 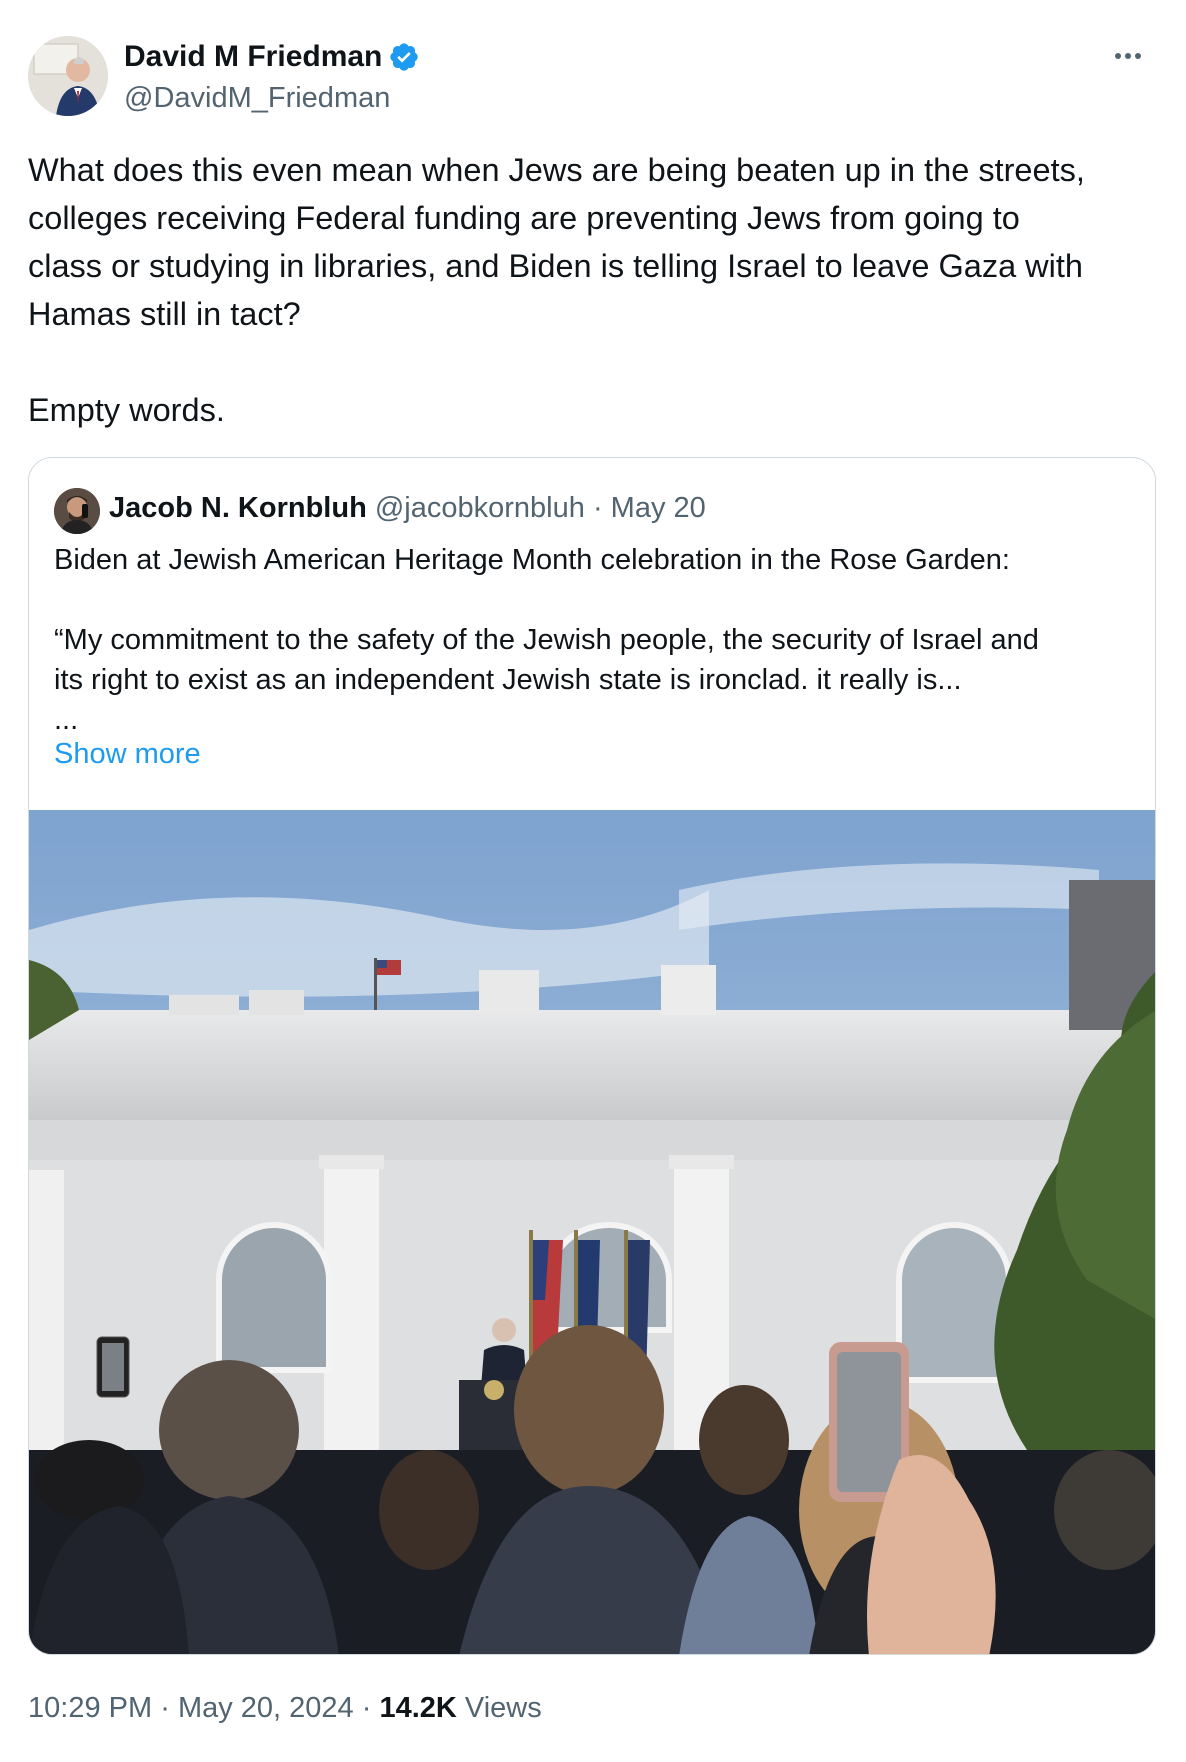 I want to click on quoted-author-avatar, so click(x=77, y=511).